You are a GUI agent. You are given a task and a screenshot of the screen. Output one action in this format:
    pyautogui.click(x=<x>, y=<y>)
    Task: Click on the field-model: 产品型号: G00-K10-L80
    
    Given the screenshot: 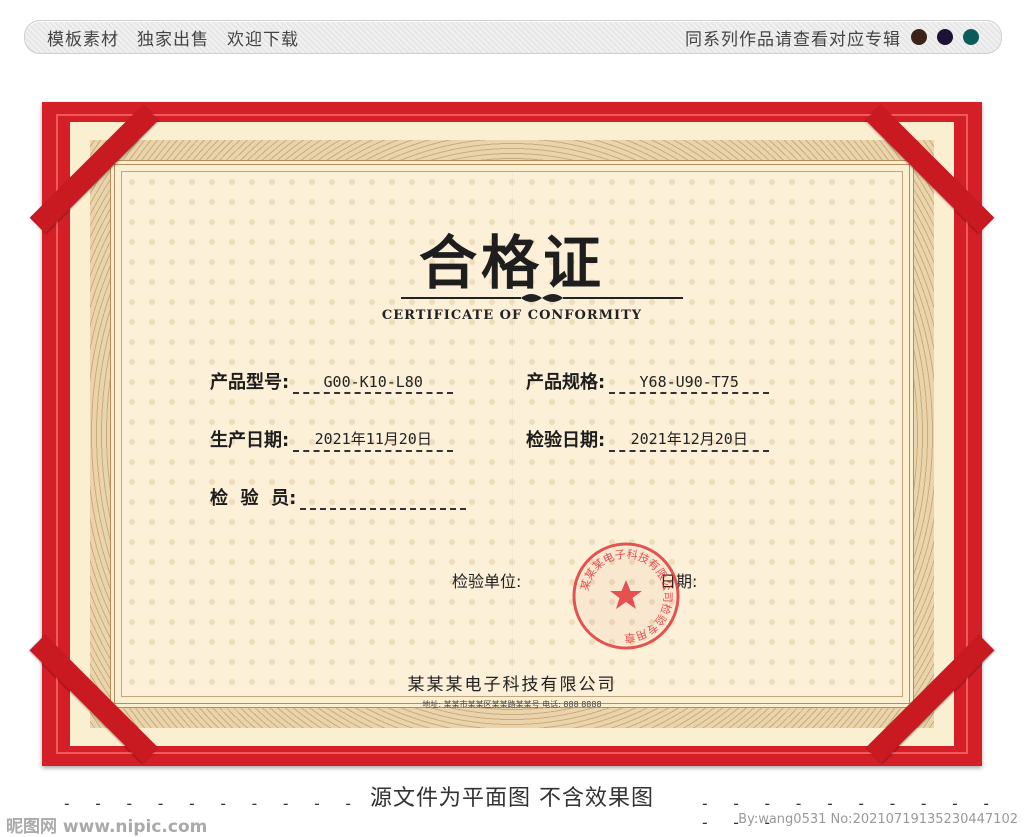 What is the action you would take?
    pyautogui.click(x=332, y=381)
    